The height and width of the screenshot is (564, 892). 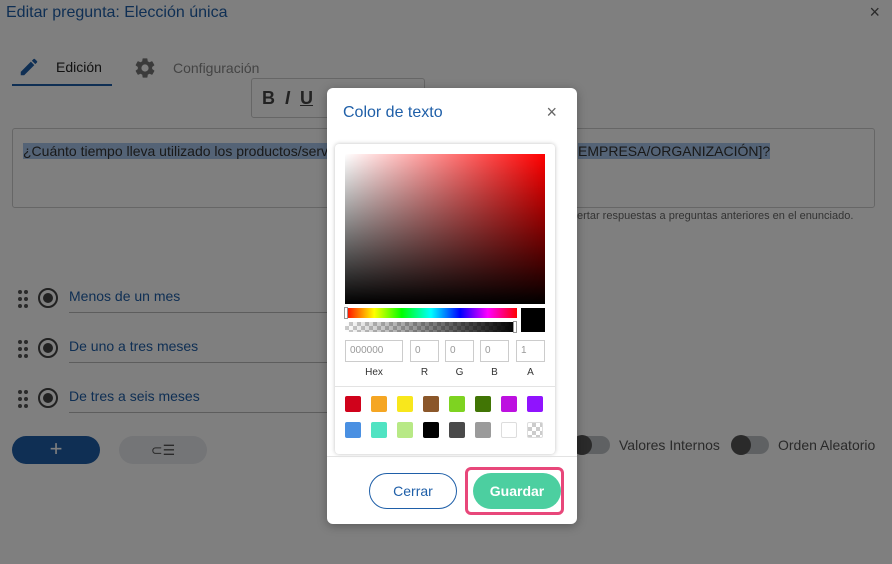 I want to click on cancel-button: Cerrar, so click(x=413, y=491).